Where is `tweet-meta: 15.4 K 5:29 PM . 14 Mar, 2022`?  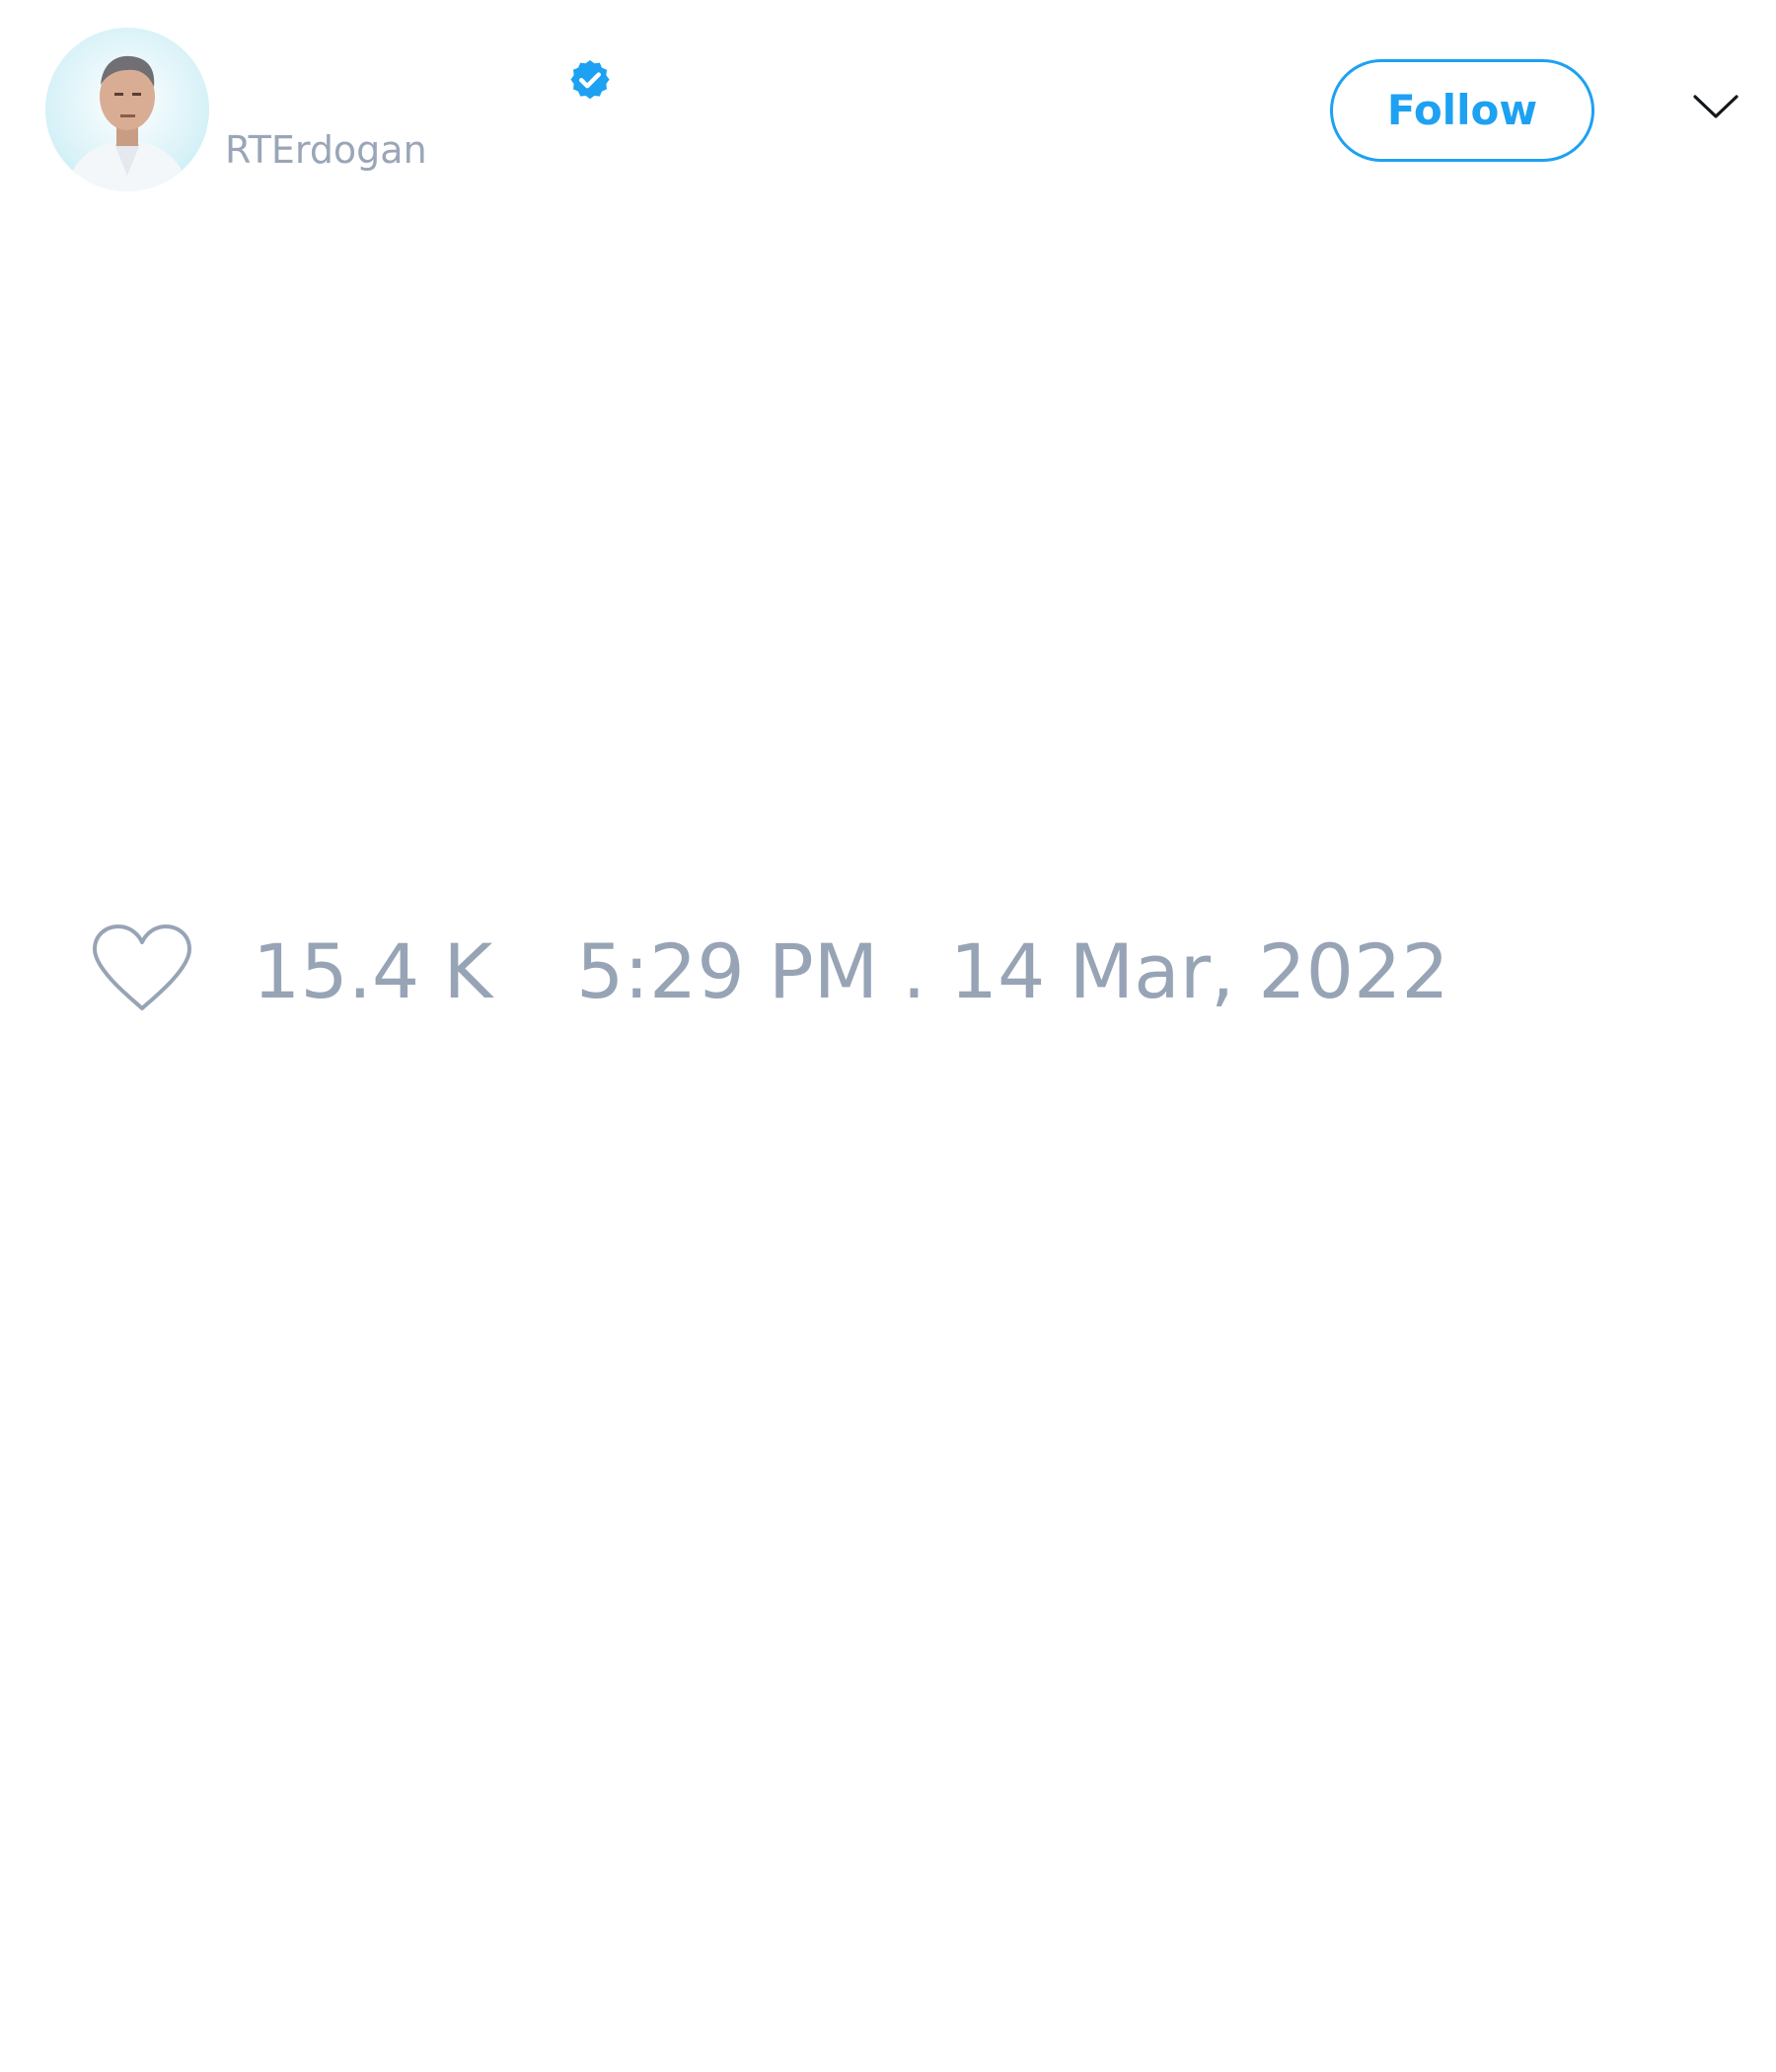
tweet-meta: 15.4 K 5:29 PM . 14 Mar, 2022 is located at coordinates (888, 967).